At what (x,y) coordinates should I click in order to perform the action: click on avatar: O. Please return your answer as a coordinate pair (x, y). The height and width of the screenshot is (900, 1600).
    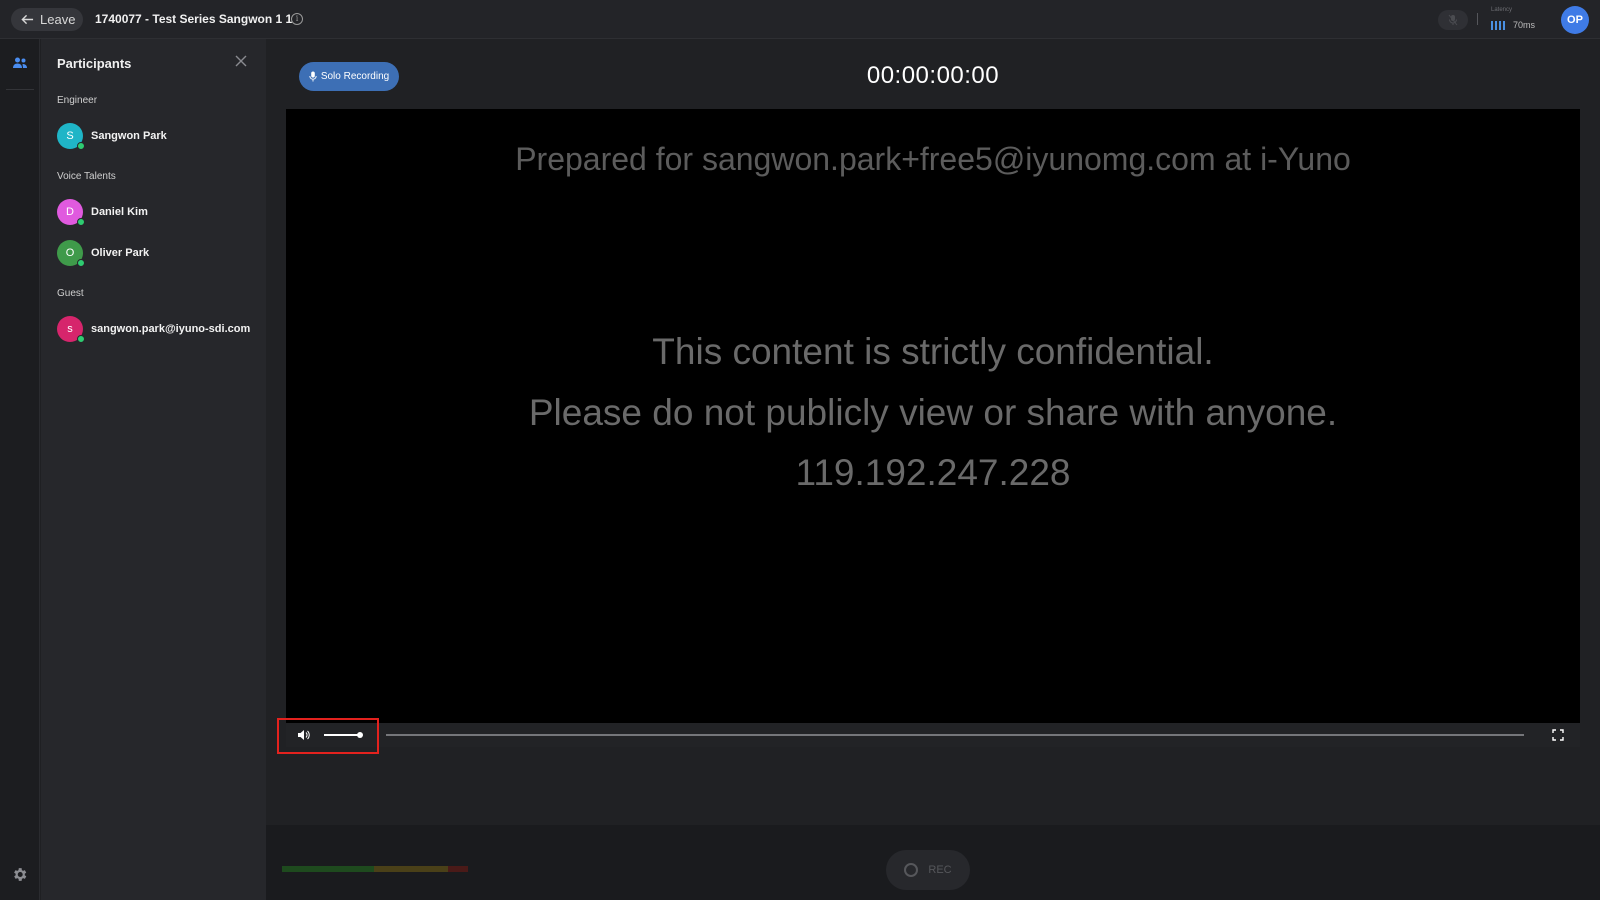
    Looking at the image, I should click on (71, 253).